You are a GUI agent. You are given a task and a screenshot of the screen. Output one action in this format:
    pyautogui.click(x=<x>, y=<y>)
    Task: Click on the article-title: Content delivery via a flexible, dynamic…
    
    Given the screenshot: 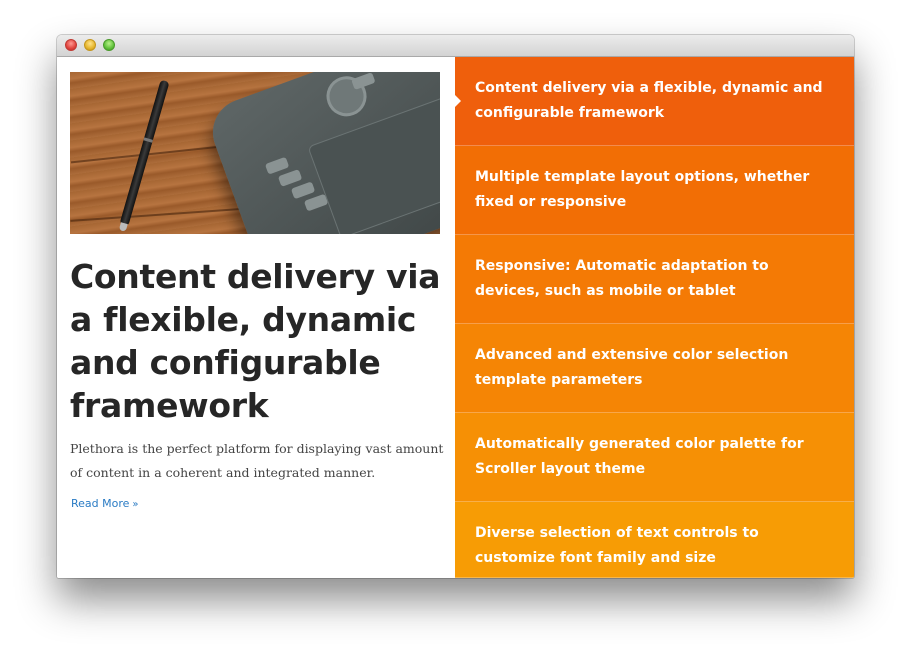 What is the action you would take?
    pyautogui.click(x=255, y=341)
    